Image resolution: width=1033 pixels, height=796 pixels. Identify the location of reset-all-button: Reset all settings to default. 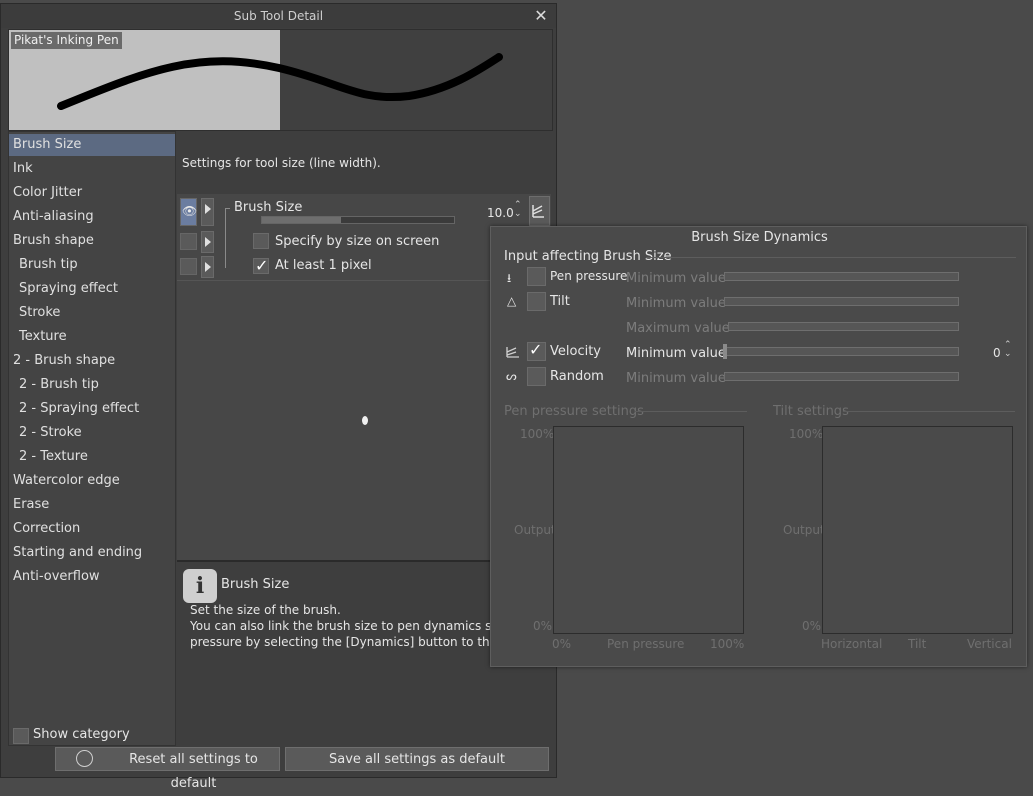
(167, 769).